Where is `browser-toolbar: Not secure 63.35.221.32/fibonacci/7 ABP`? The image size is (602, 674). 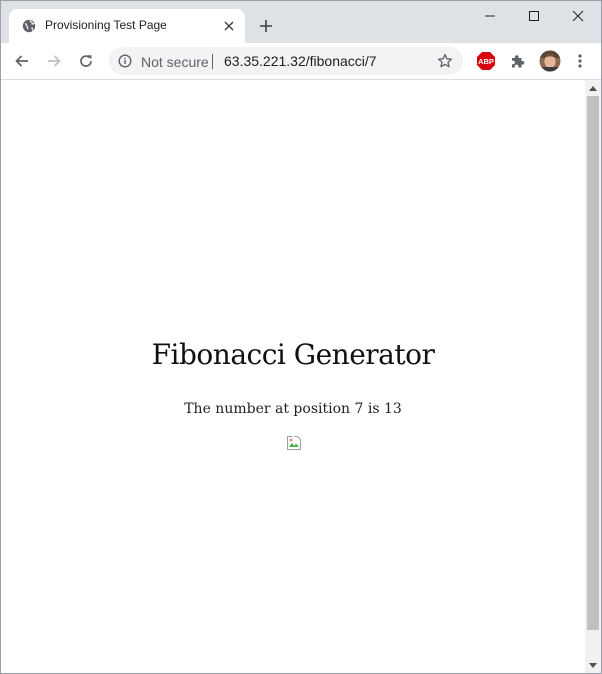
browser-toolbar: Not secure 63.35.221.32/fibonacci/7 ABP is located at coordinates (301, 61).